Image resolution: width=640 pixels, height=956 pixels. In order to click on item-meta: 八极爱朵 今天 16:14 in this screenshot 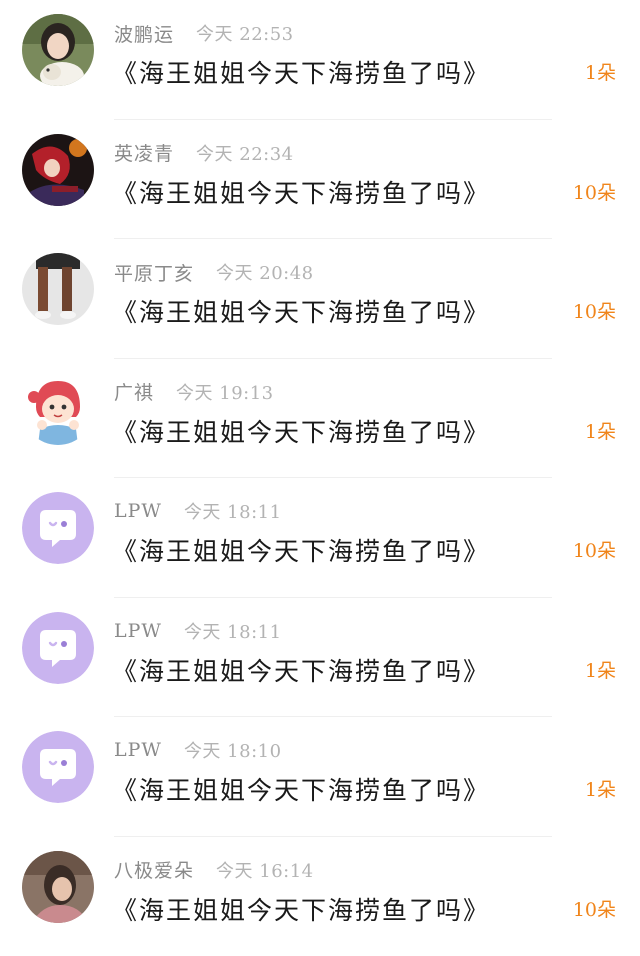, I will do `click(214, 870)`.